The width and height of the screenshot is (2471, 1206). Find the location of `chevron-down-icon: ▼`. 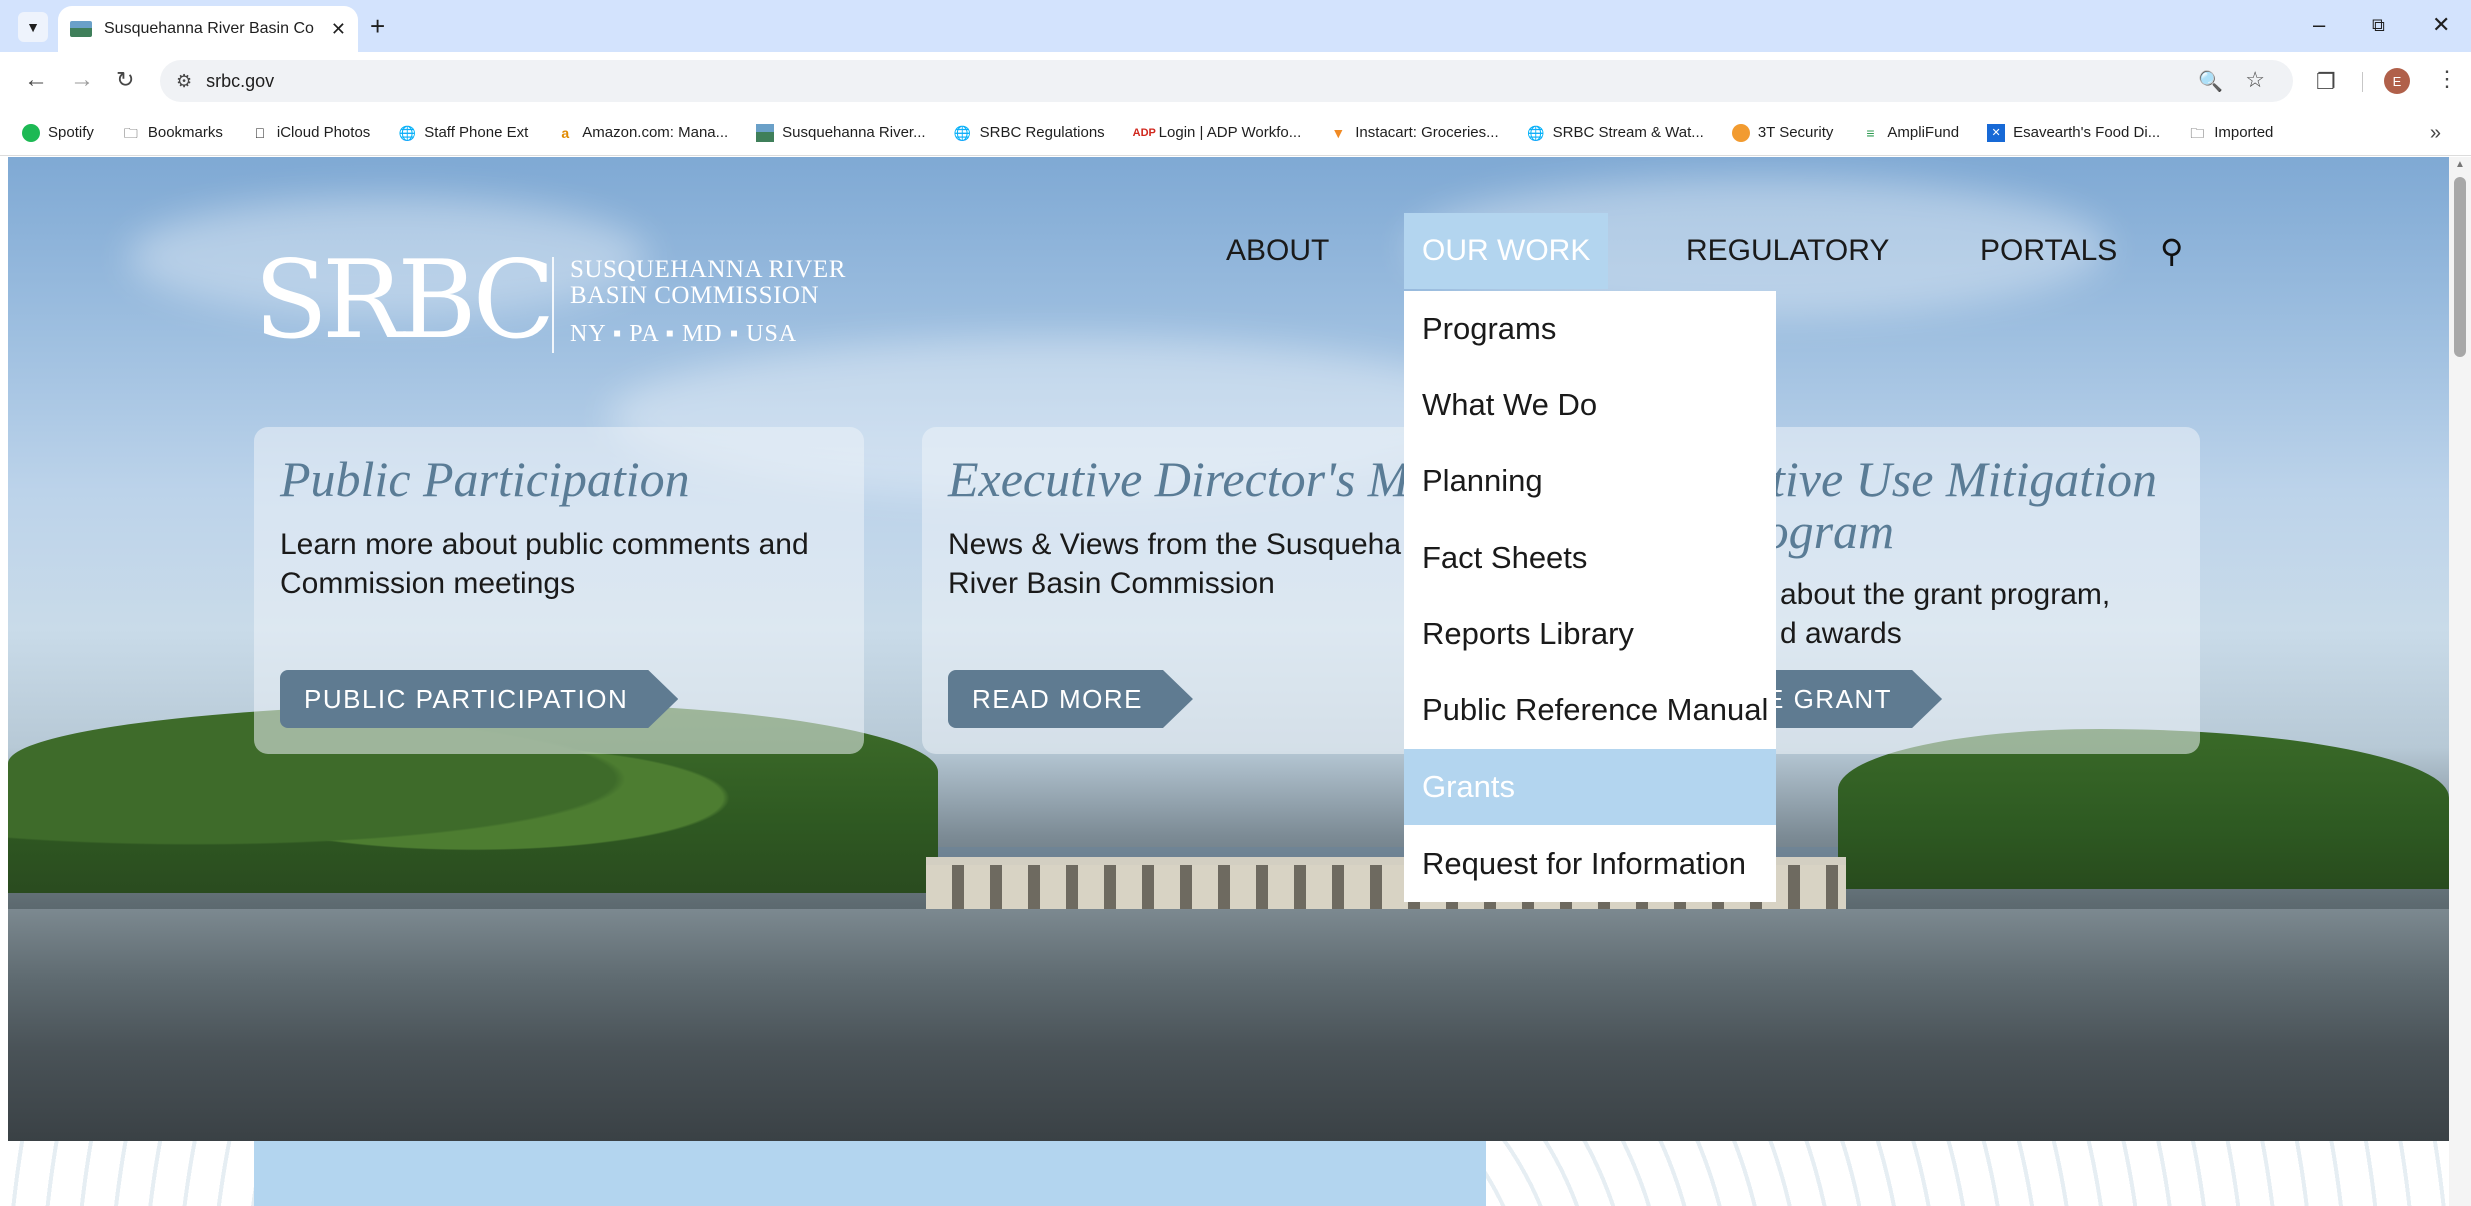

chevron-down-icon: ▼ is located at coordinates (33, 27).